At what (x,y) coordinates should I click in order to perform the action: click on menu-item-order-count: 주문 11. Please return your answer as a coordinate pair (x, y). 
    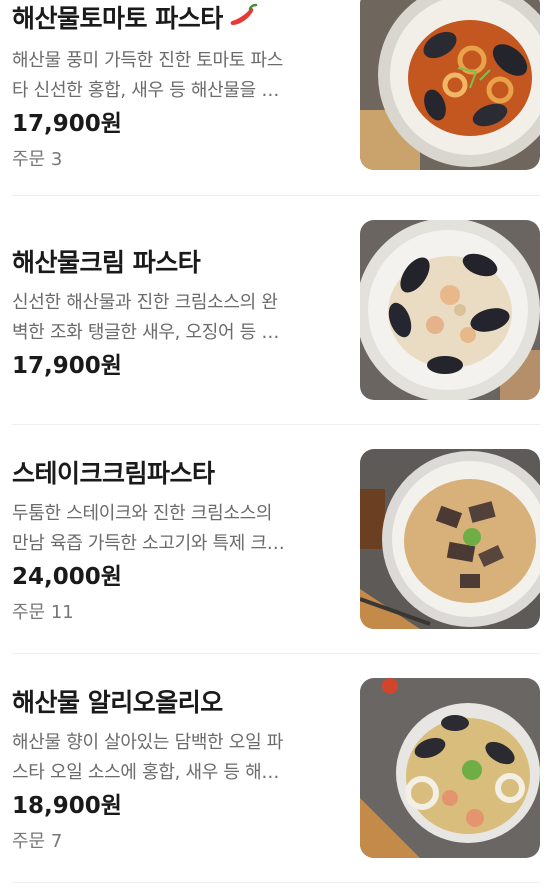
    Looking at the image, I should click on (43, 612).